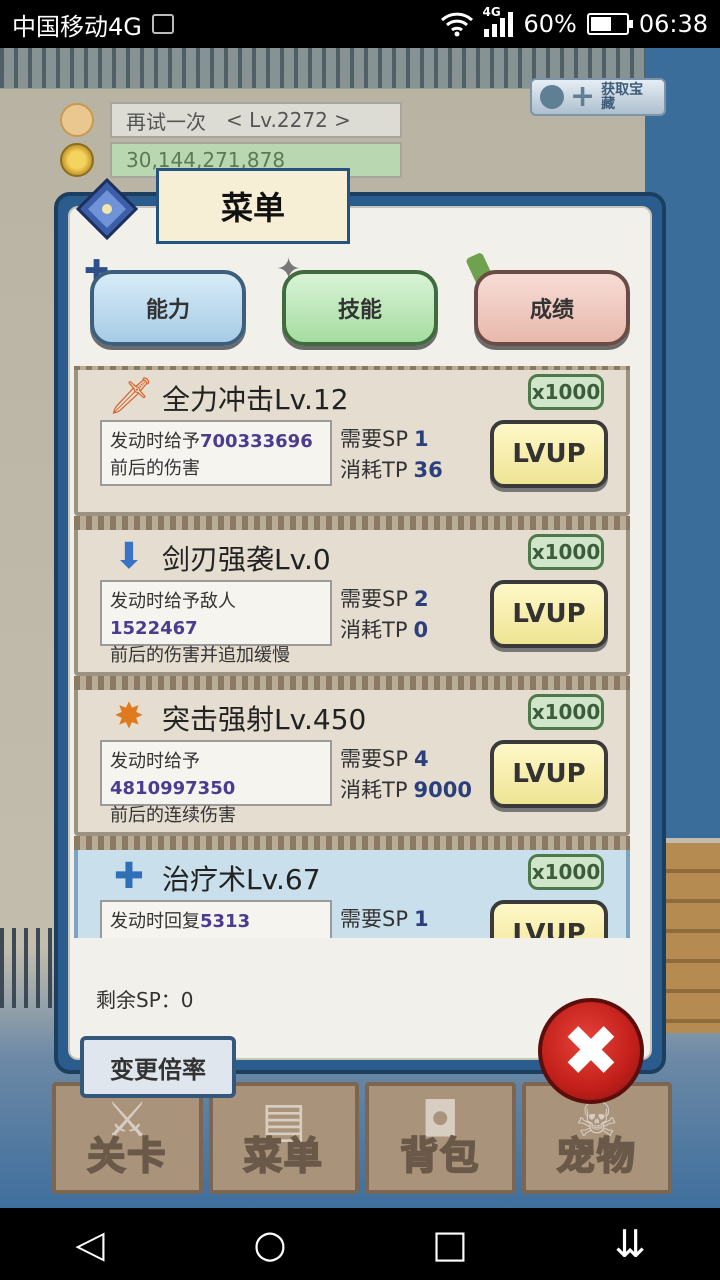  What do you see at coordinates (131, 396) in the screenshot?
I see `flame-sword-icon: 🗡` at bounding box center [131, 396].